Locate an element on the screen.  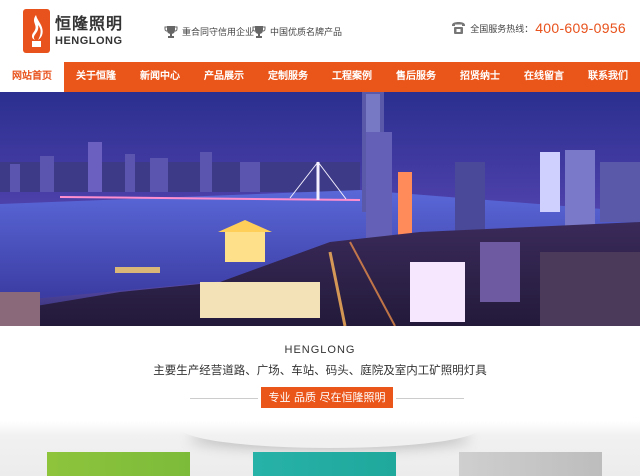
badge-credit-label: 重合同守信用企业 is located at coordinates (218, 32).